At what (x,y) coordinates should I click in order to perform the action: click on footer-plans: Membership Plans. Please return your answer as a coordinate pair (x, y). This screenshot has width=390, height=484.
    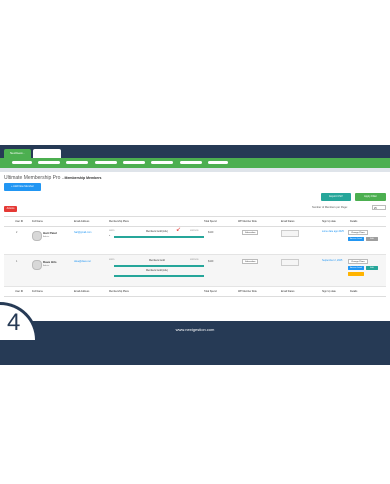
    Looking at the image, I should click on (119, 291).